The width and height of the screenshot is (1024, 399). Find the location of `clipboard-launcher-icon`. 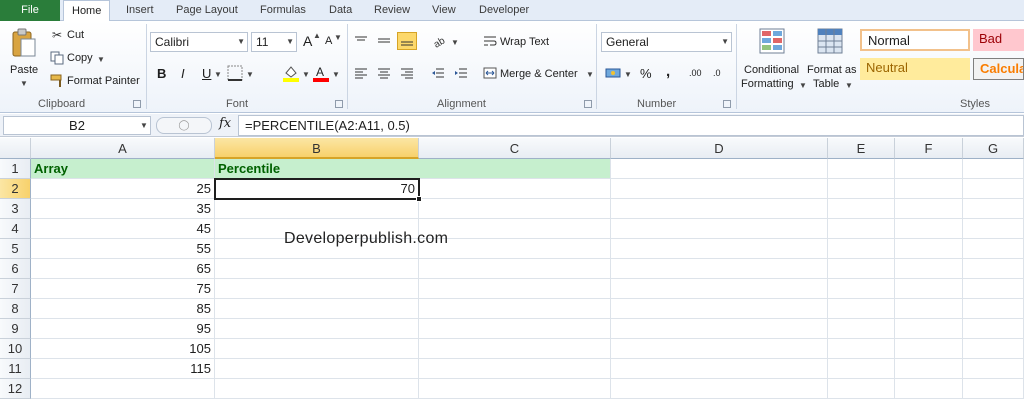

clipboard-launcher-icon is located at coordinates (137, 104).